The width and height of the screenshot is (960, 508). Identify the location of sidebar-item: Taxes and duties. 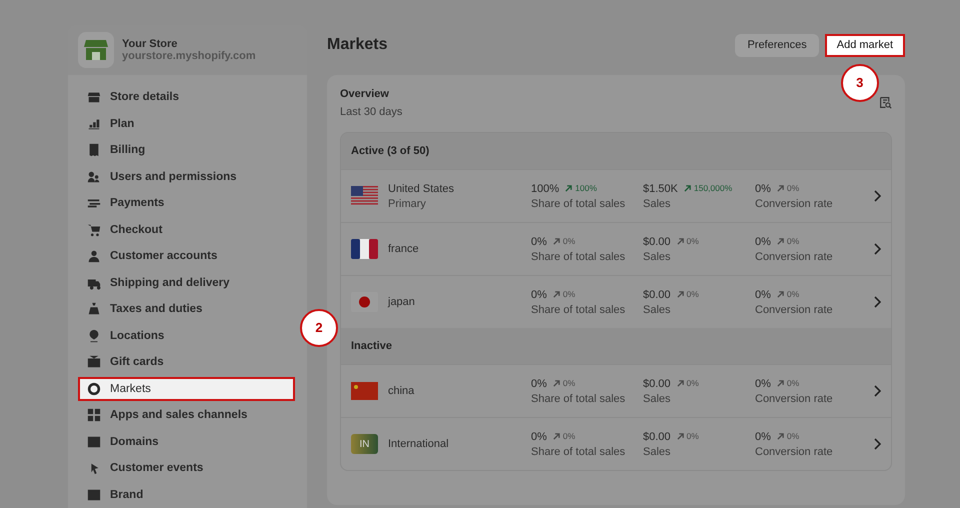
(186, 309).